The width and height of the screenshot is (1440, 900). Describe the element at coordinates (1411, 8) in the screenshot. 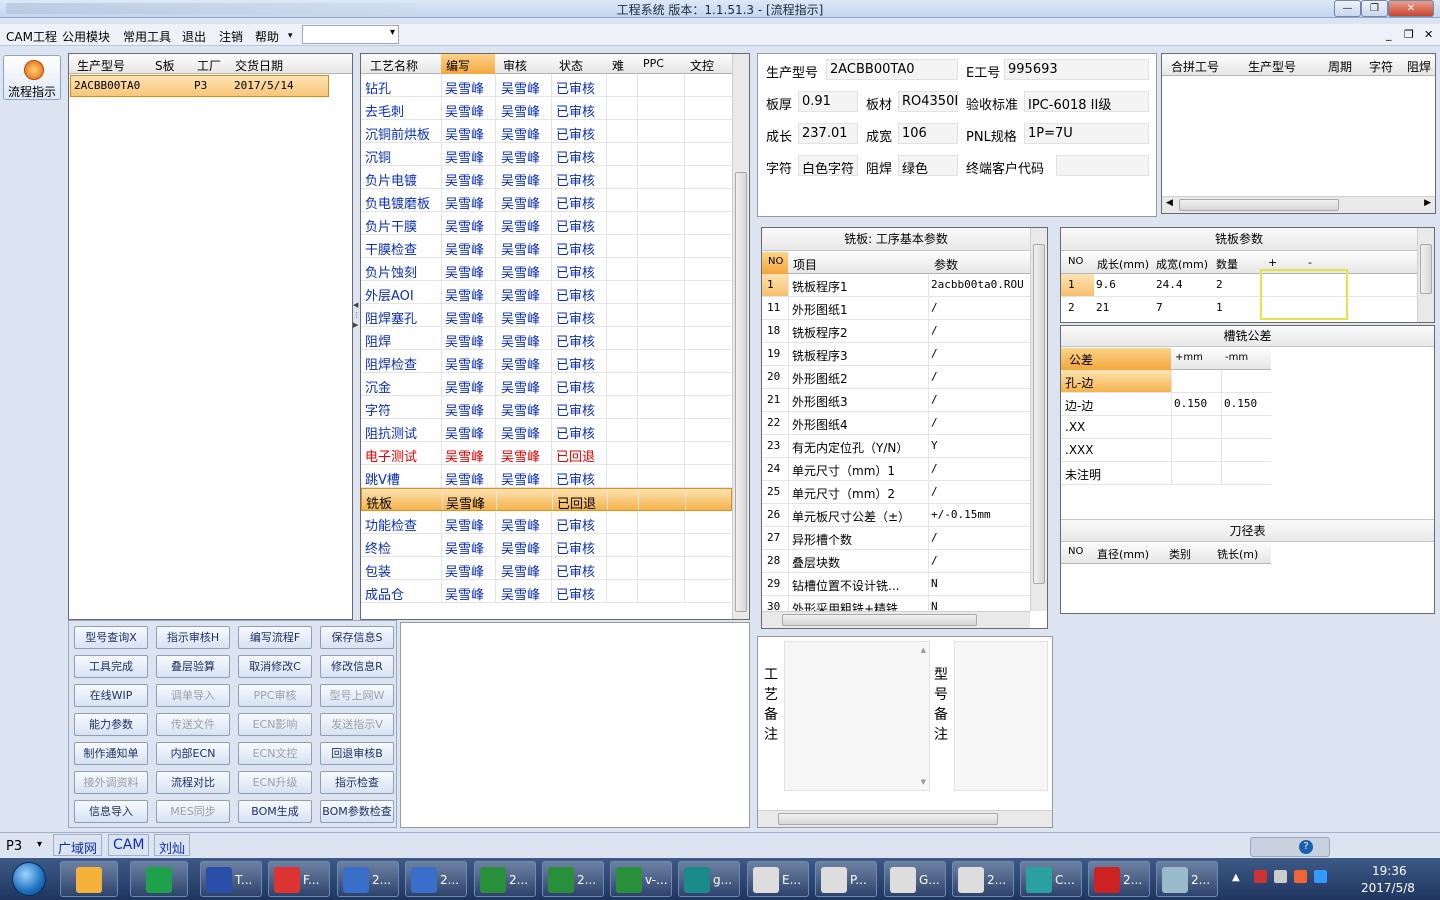

I see `close-button: ✕` at that location.